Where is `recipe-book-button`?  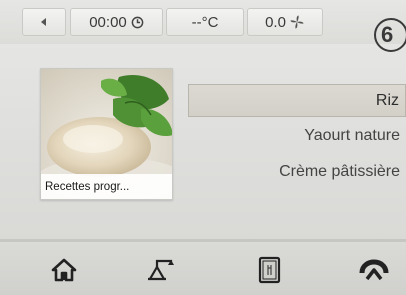
recipe-book-button is located at coordinates (270, 270).